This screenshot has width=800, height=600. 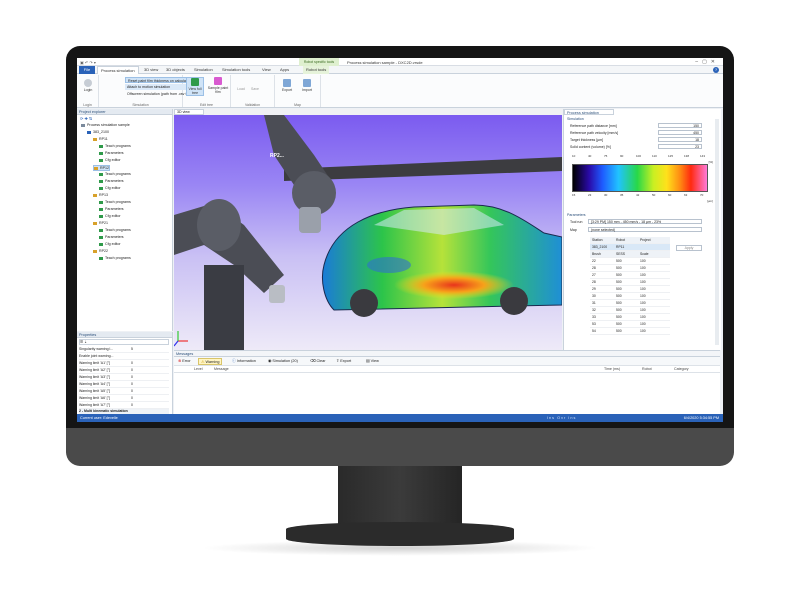 I want to click on export-button: Export, so click(x=287, y=85).